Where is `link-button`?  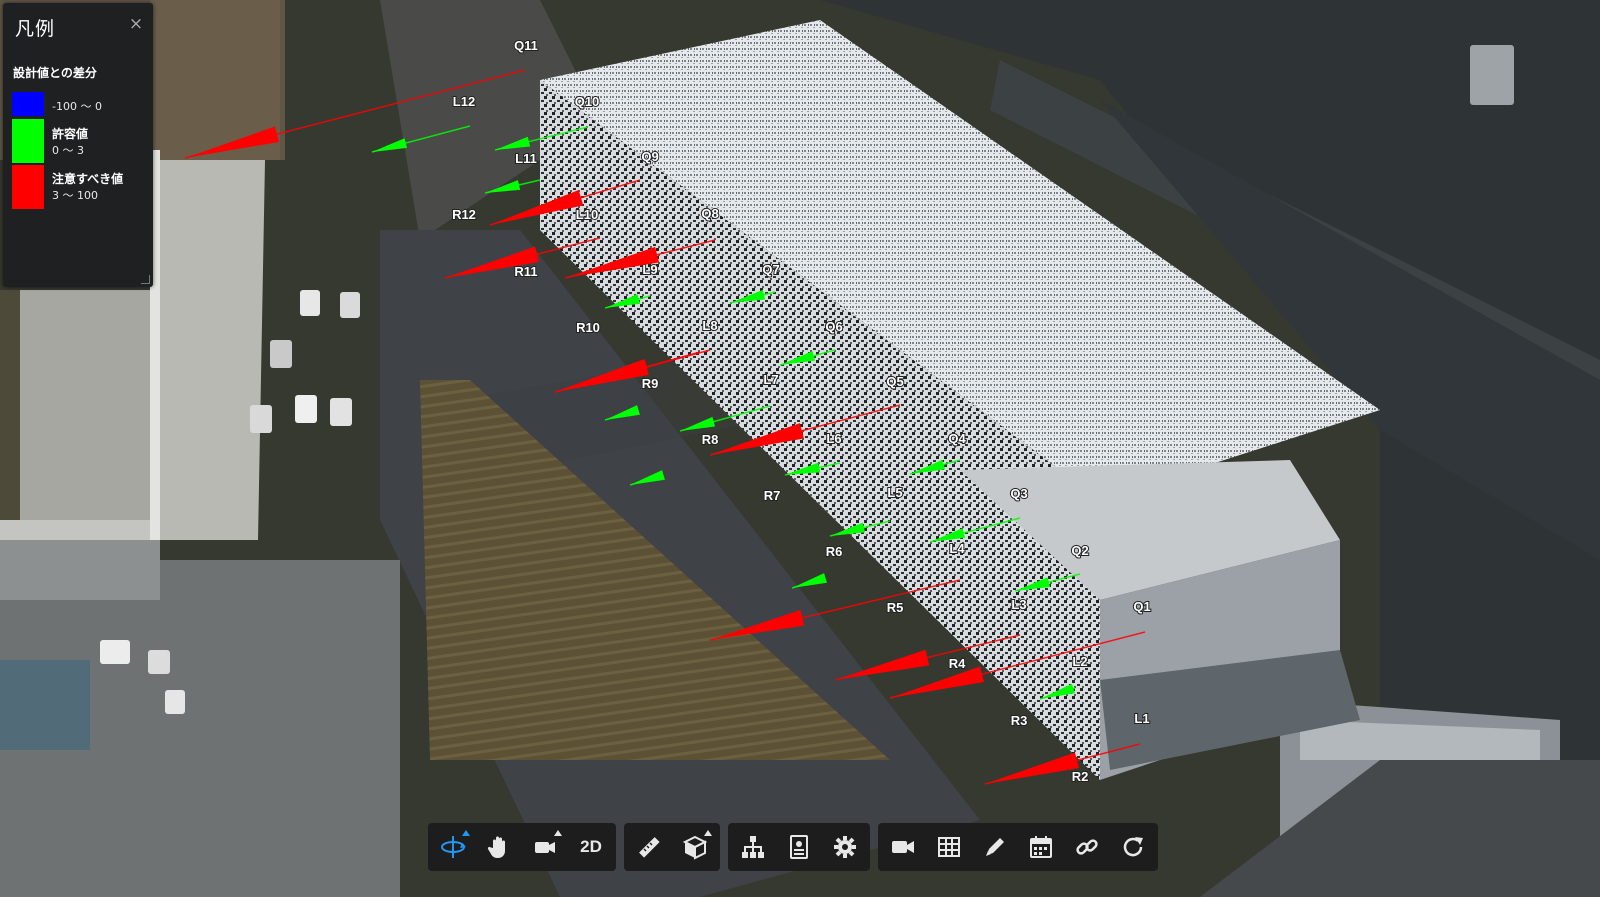 link-button is located at coordinates (1087, 847).